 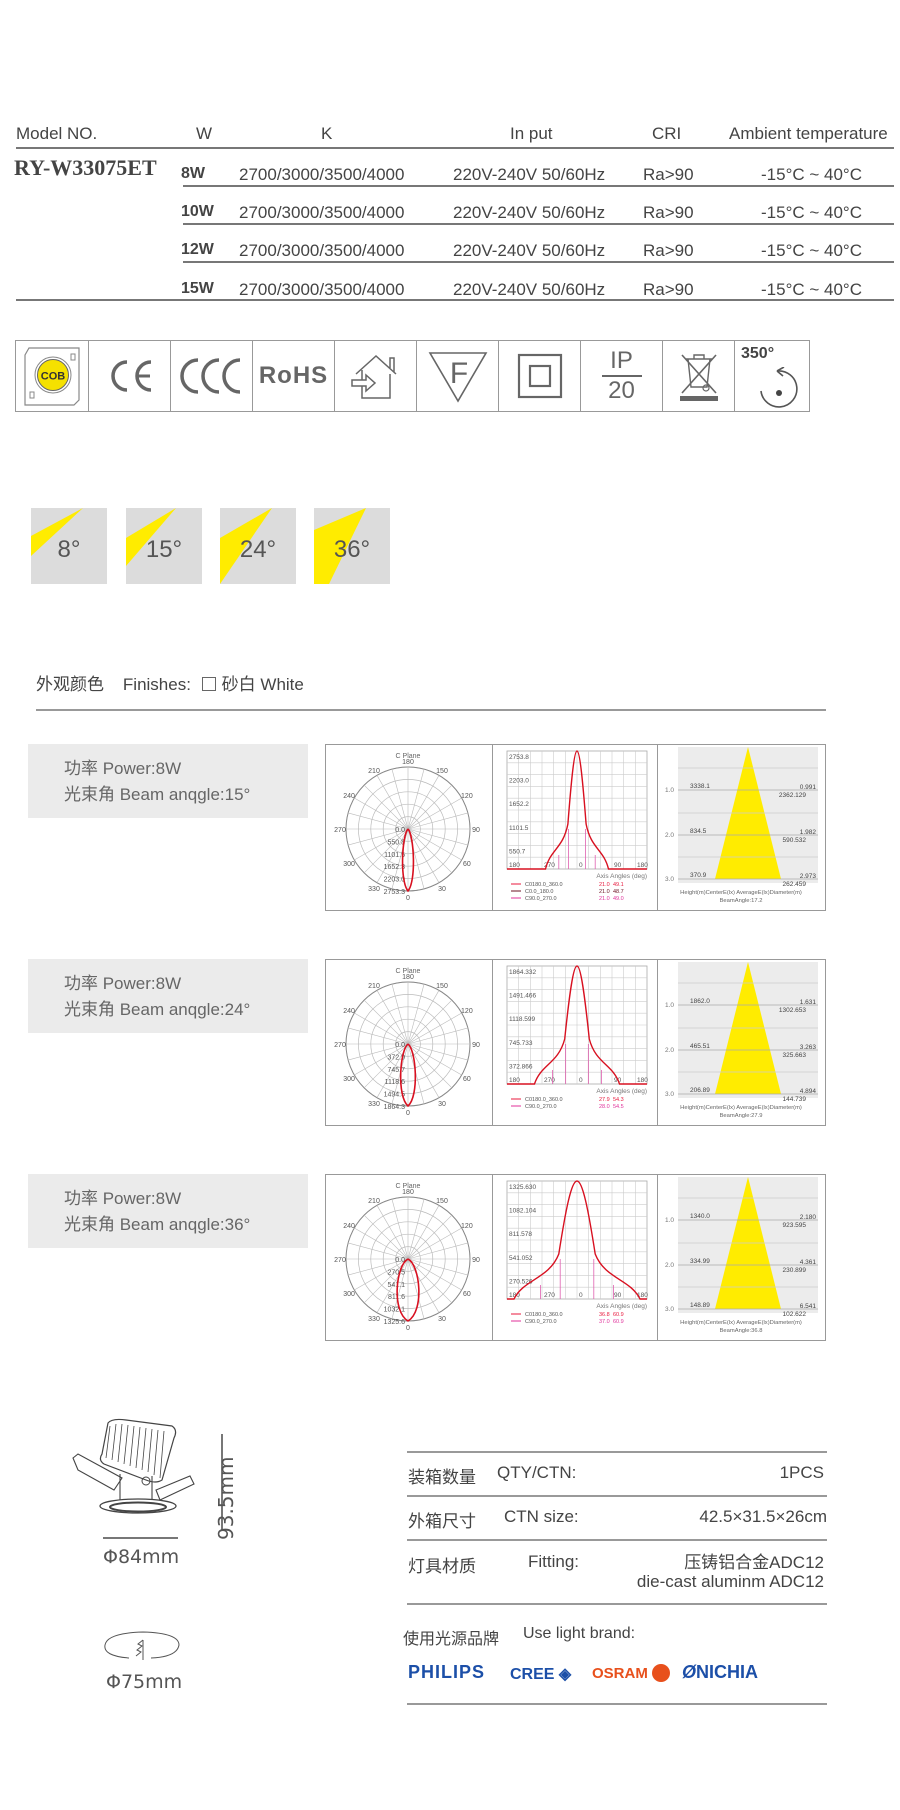 I want to click on beam-text: 光束角 Beam anqgle:36°, so click(x=157, y=1224).